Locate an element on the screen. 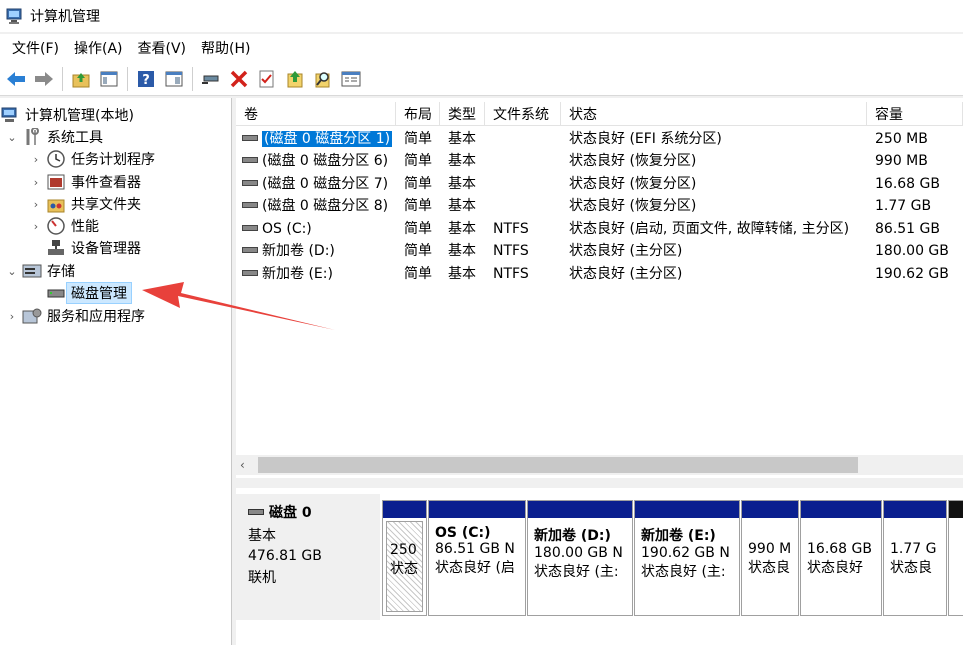 This screenshot has height=645, width=963. up-folder-icon is located at coordinates (81, 79).